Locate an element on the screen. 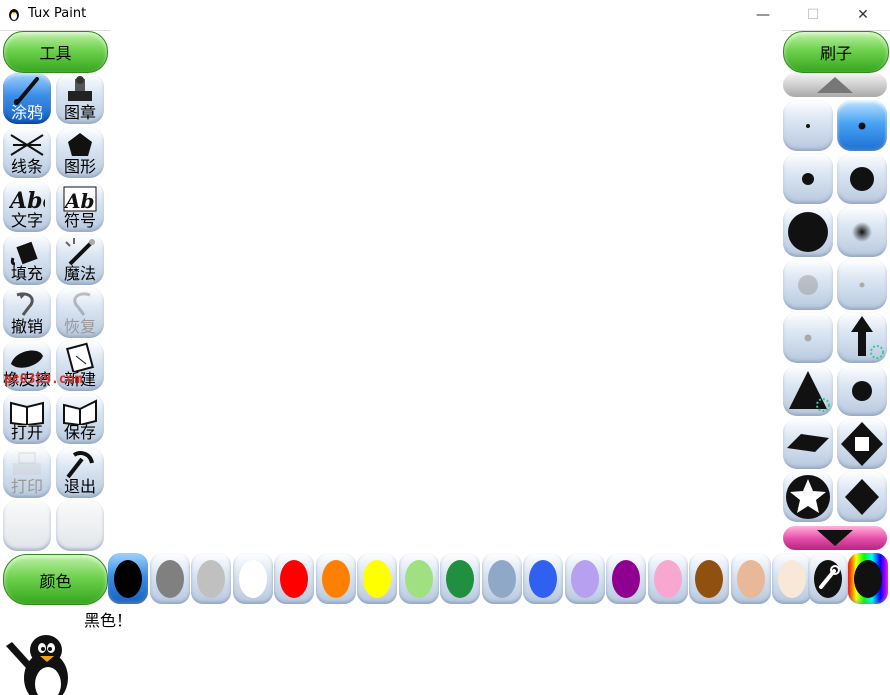  brushes-scroll-down-button is located at coordinates (835, 538).